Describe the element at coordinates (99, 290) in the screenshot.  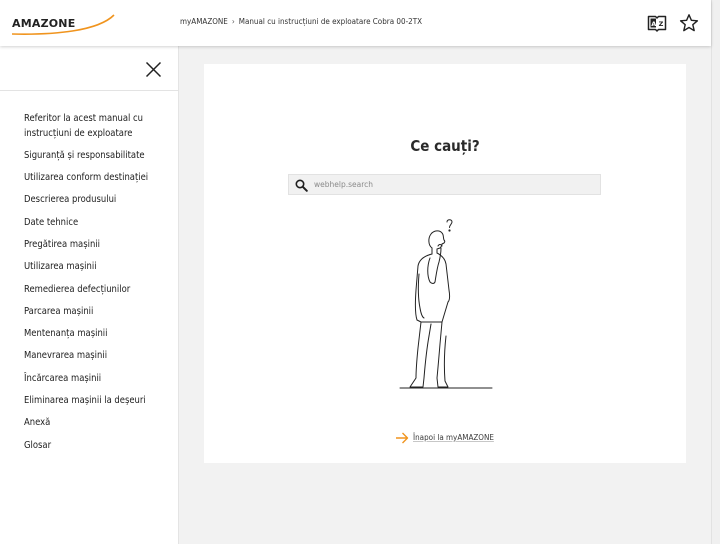
I see `sidebar-item-troubleshooting: Remedierea defecțiunilor` at that location.